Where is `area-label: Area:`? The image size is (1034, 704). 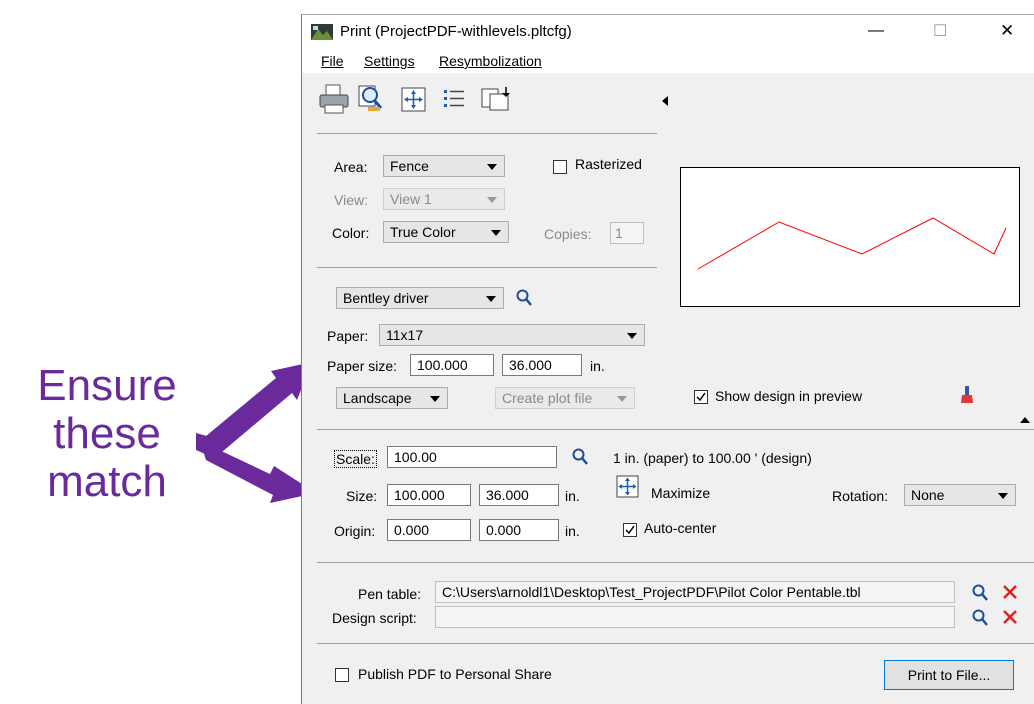
area-label: Area: is located at coordinates (351, 167).